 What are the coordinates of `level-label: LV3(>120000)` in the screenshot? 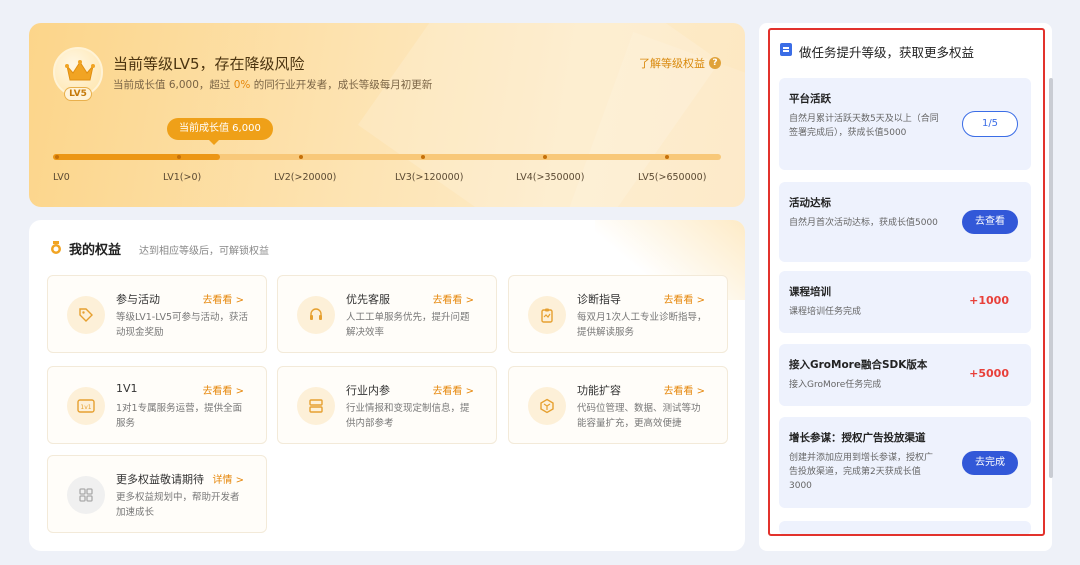 It's located at (429, 177).